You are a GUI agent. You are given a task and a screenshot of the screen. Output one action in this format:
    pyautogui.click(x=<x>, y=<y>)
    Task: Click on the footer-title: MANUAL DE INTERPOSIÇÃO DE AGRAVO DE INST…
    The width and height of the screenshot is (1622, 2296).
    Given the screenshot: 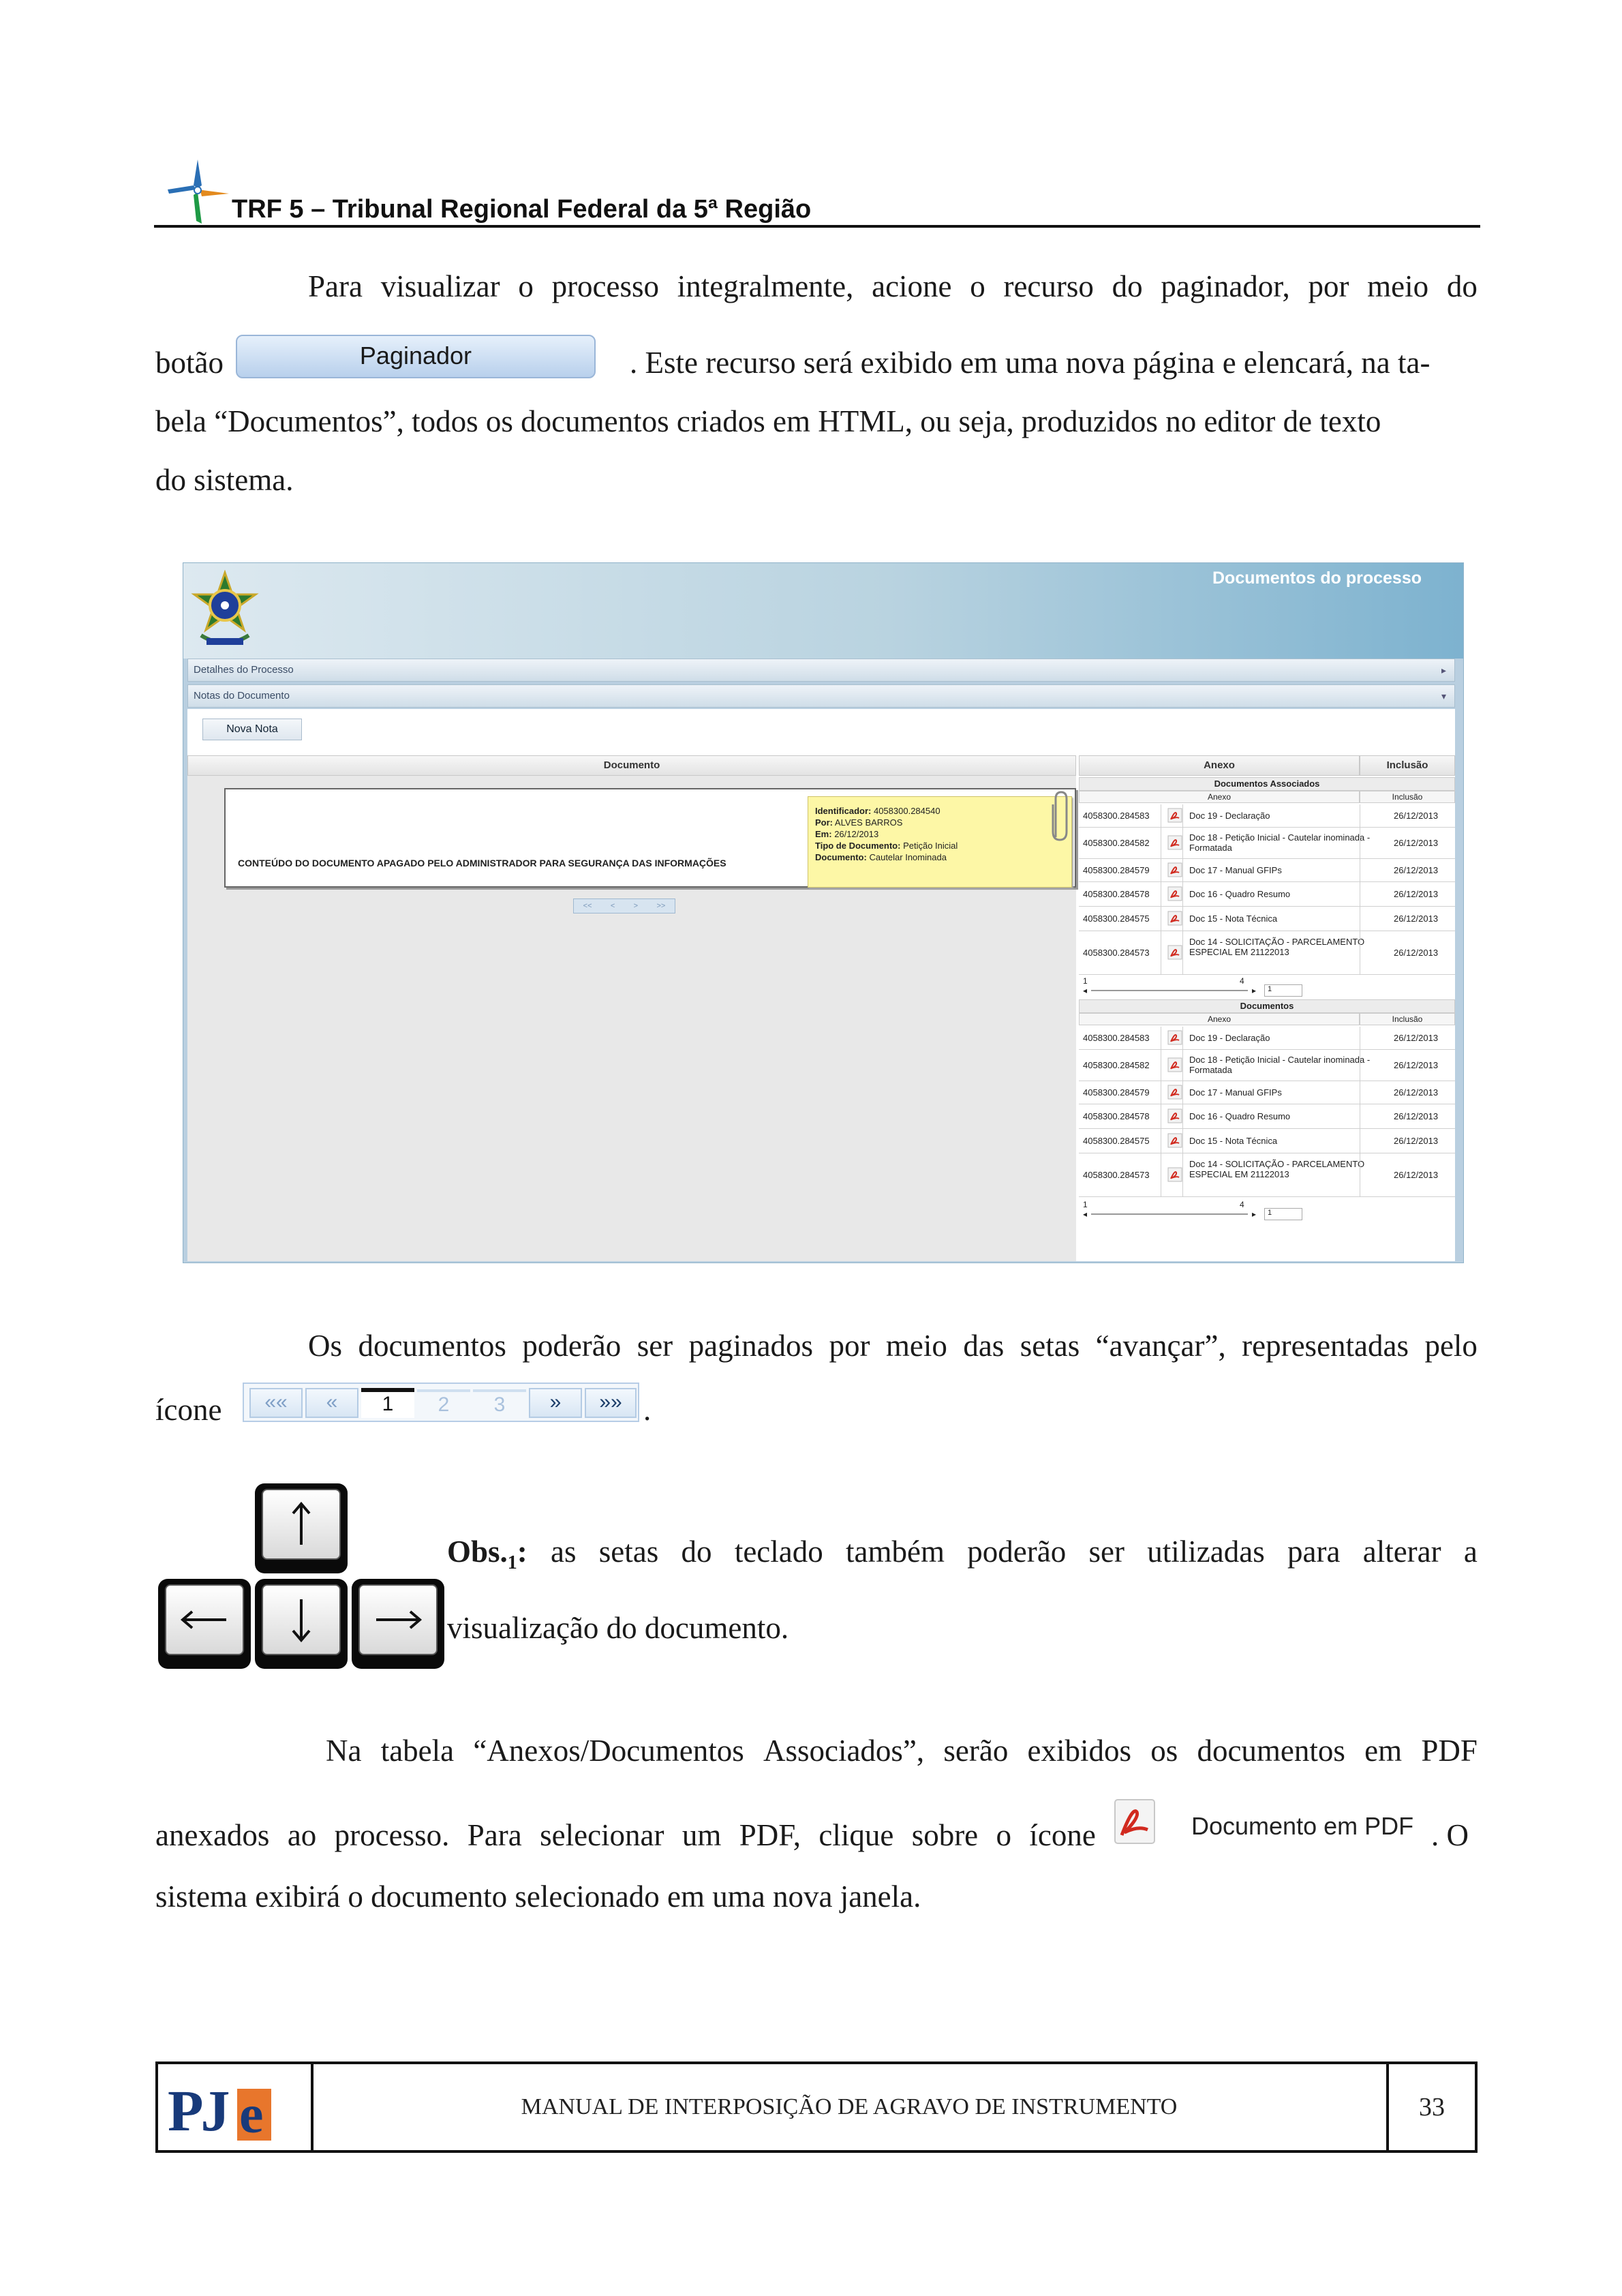 What is the action you would take?
    pyautogui.click(x=849, y=2106)
    